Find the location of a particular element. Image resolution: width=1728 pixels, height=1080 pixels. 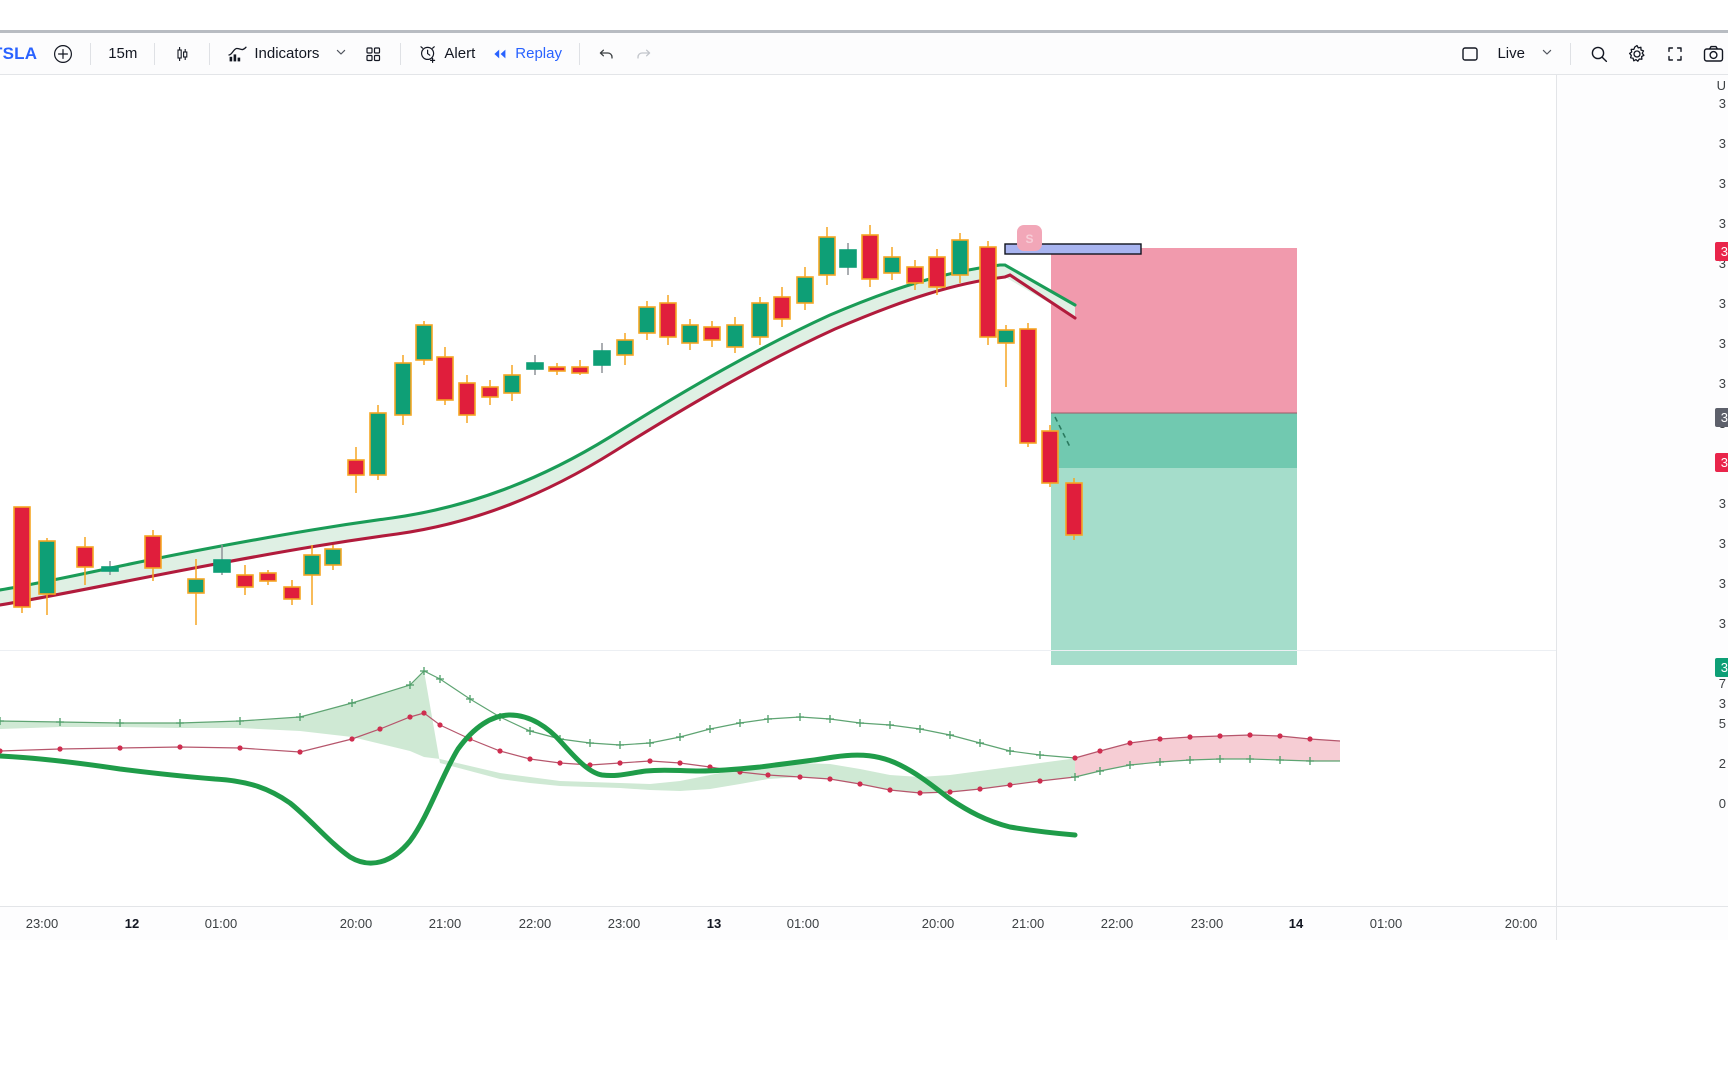

time-axis-label: 13 is located at coordinates (714, 923).